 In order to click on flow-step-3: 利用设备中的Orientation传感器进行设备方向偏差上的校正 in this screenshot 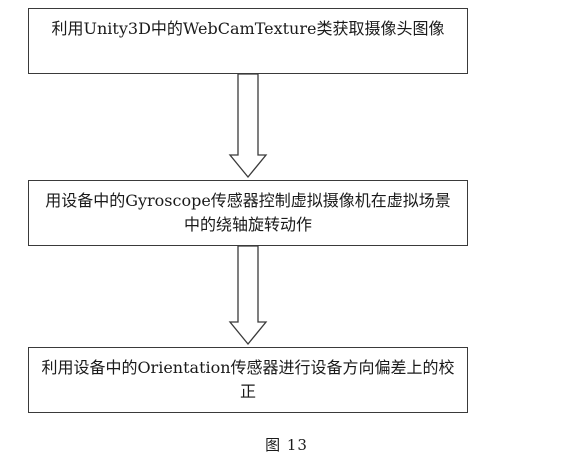, I will do `click(248, 380)`.